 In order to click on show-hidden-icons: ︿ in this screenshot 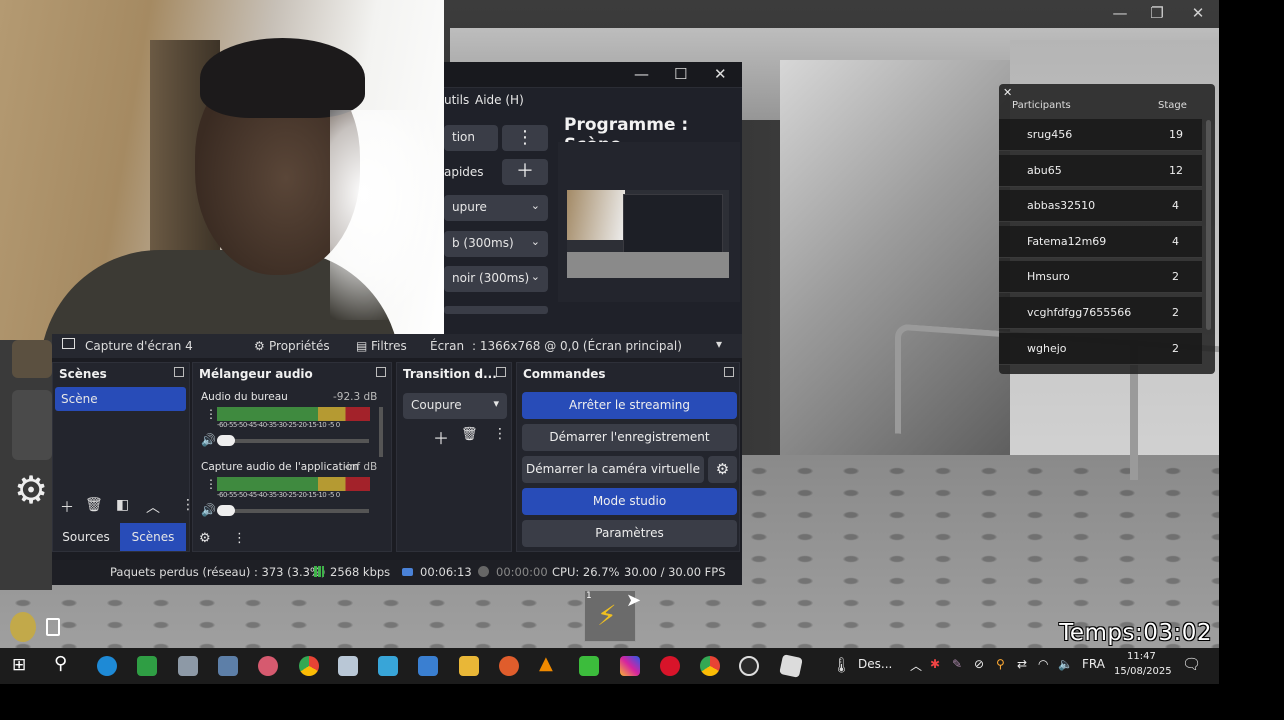, I will do `click(916, 665)`.